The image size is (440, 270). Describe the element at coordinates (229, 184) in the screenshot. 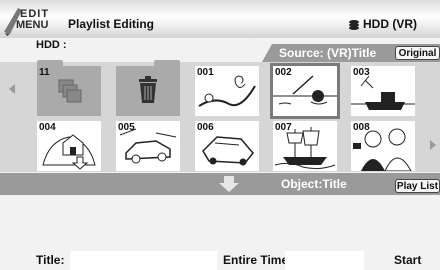

I see `down-arrow-icon` at that location.